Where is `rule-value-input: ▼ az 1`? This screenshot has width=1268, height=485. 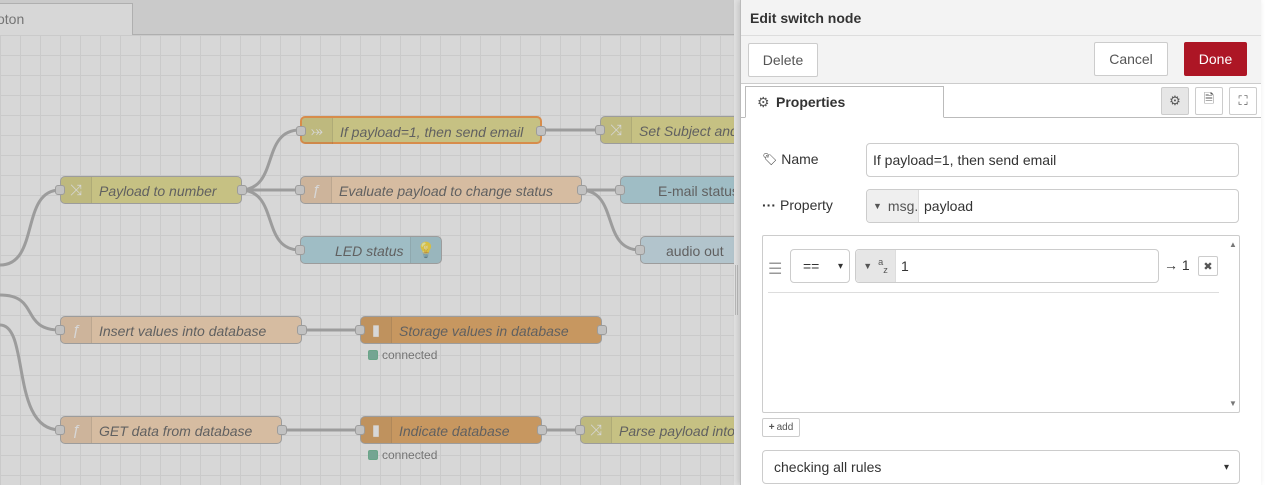 rule-value-input: ▼ az 1 is located at coordinates (1007, 266).